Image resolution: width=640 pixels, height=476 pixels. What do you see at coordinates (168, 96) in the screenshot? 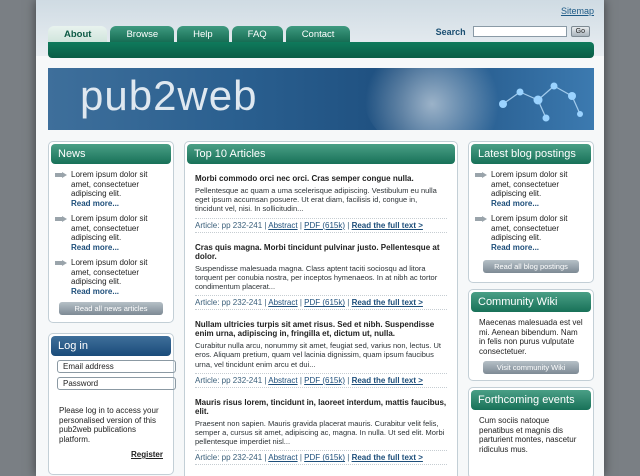
I see `site-logo: pub2web` at bounding box center [168, 96].